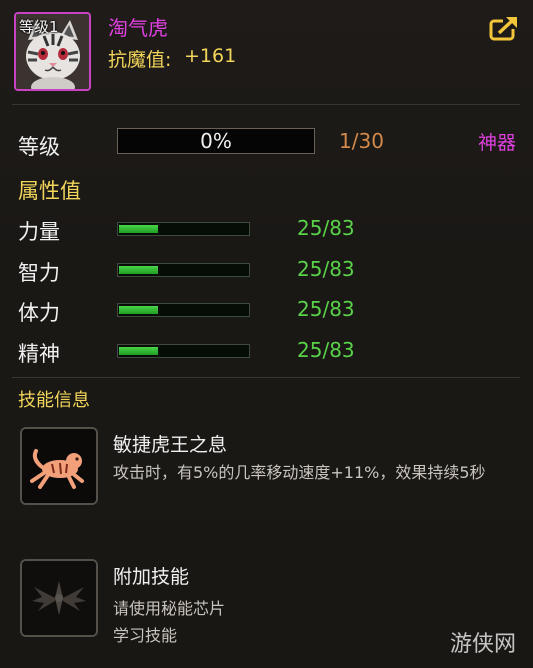  I want to click on attributes-title: 属性值, so click(49, 191).